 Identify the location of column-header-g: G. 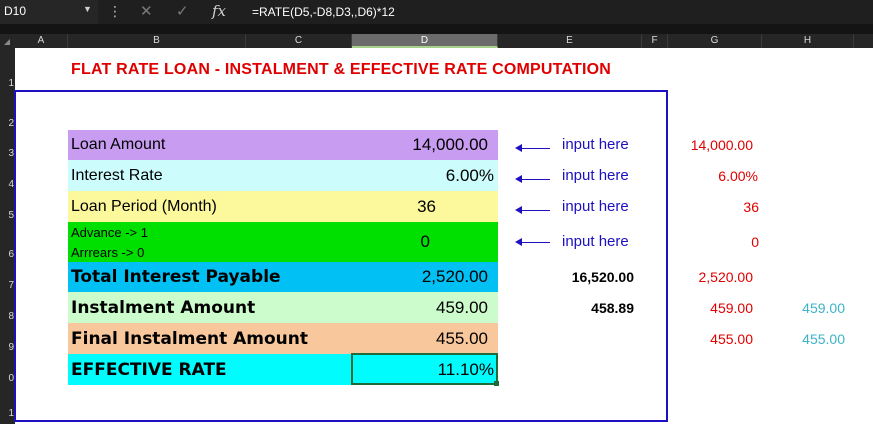
(715, 41).